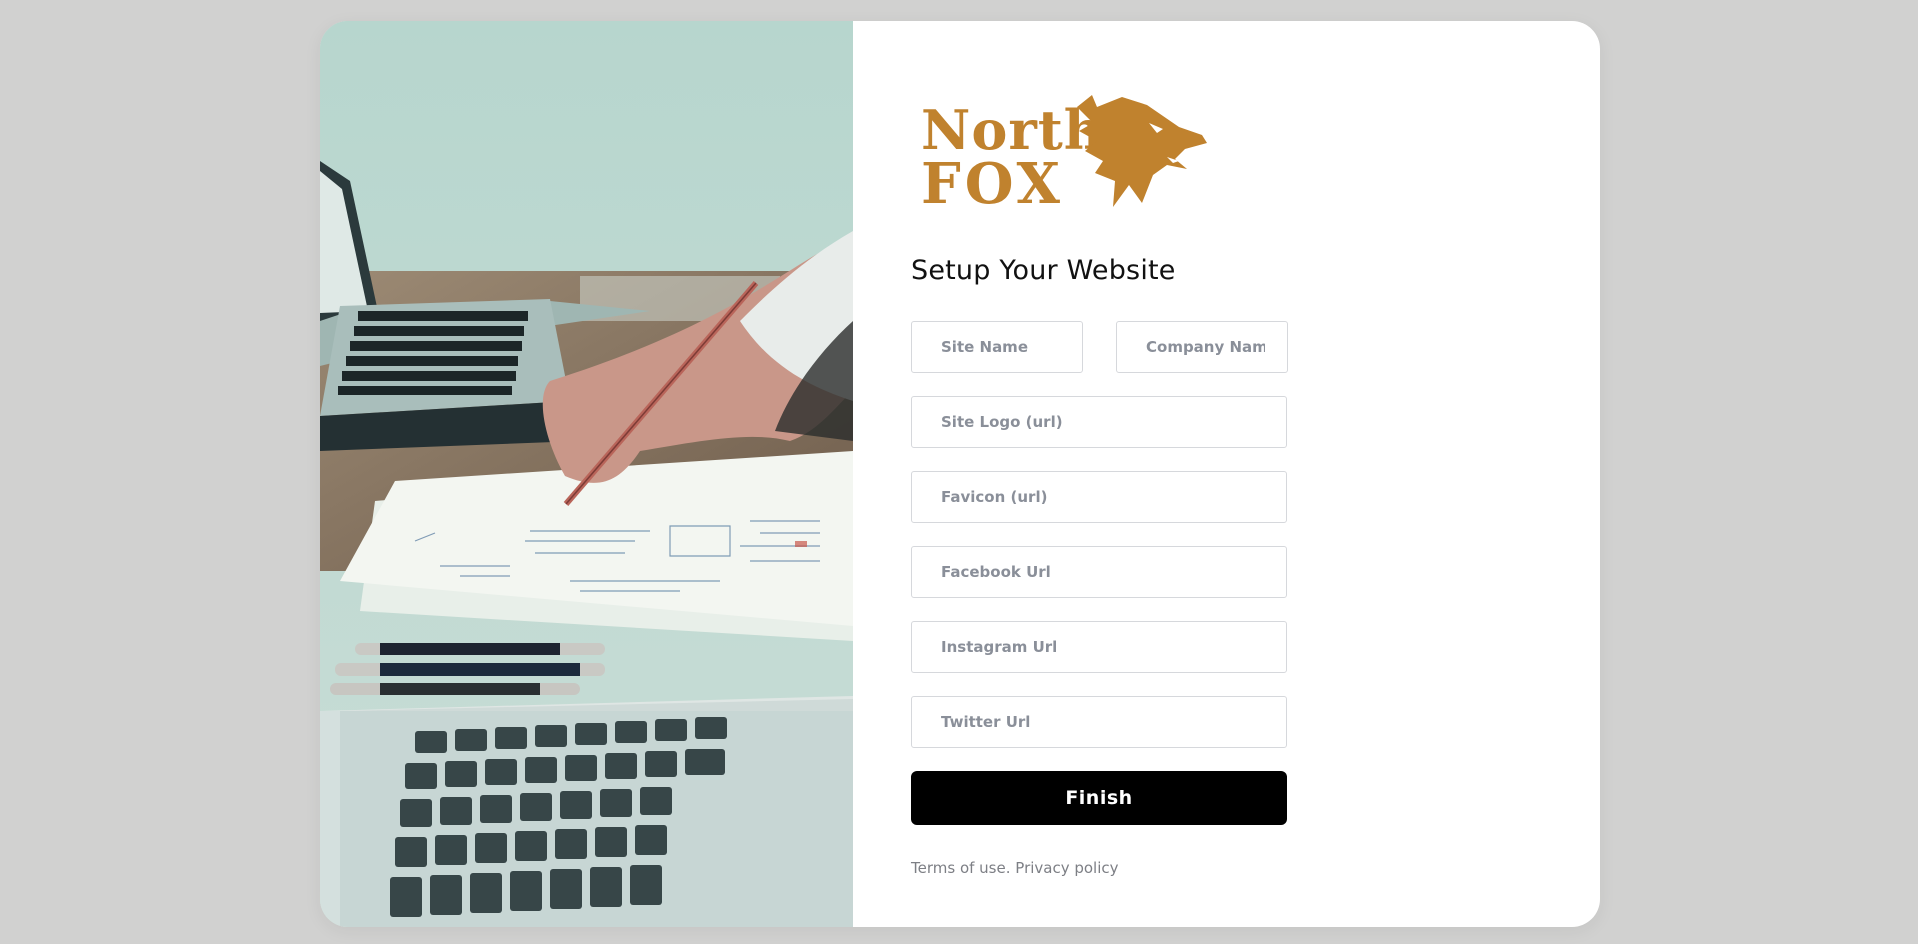 The image size is (1918, 944). I want to click on privacy-policy-link: Privacy policy, so click(1066, 868).